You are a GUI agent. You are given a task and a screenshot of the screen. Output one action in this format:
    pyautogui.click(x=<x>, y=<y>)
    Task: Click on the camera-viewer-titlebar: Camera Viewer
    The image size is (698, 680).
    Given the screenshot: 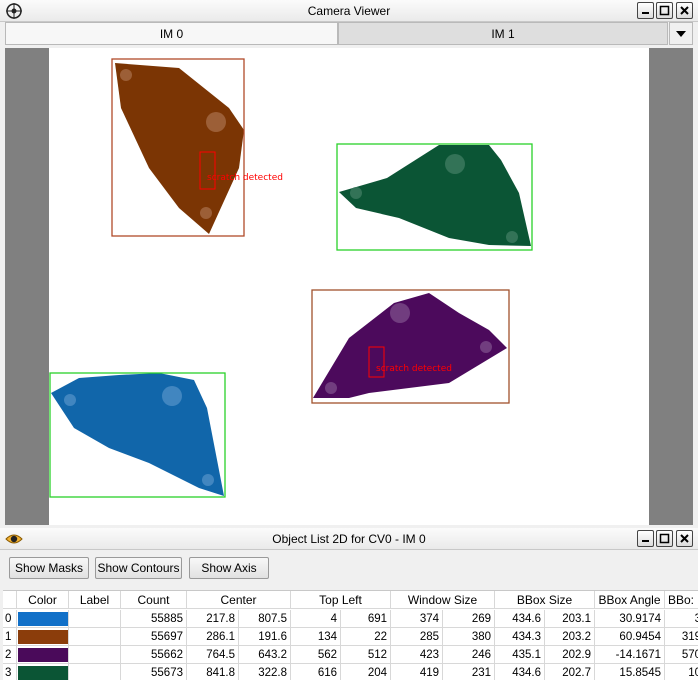 What is the action you would take?
    pyautogui.click(x=349, y=11)
    